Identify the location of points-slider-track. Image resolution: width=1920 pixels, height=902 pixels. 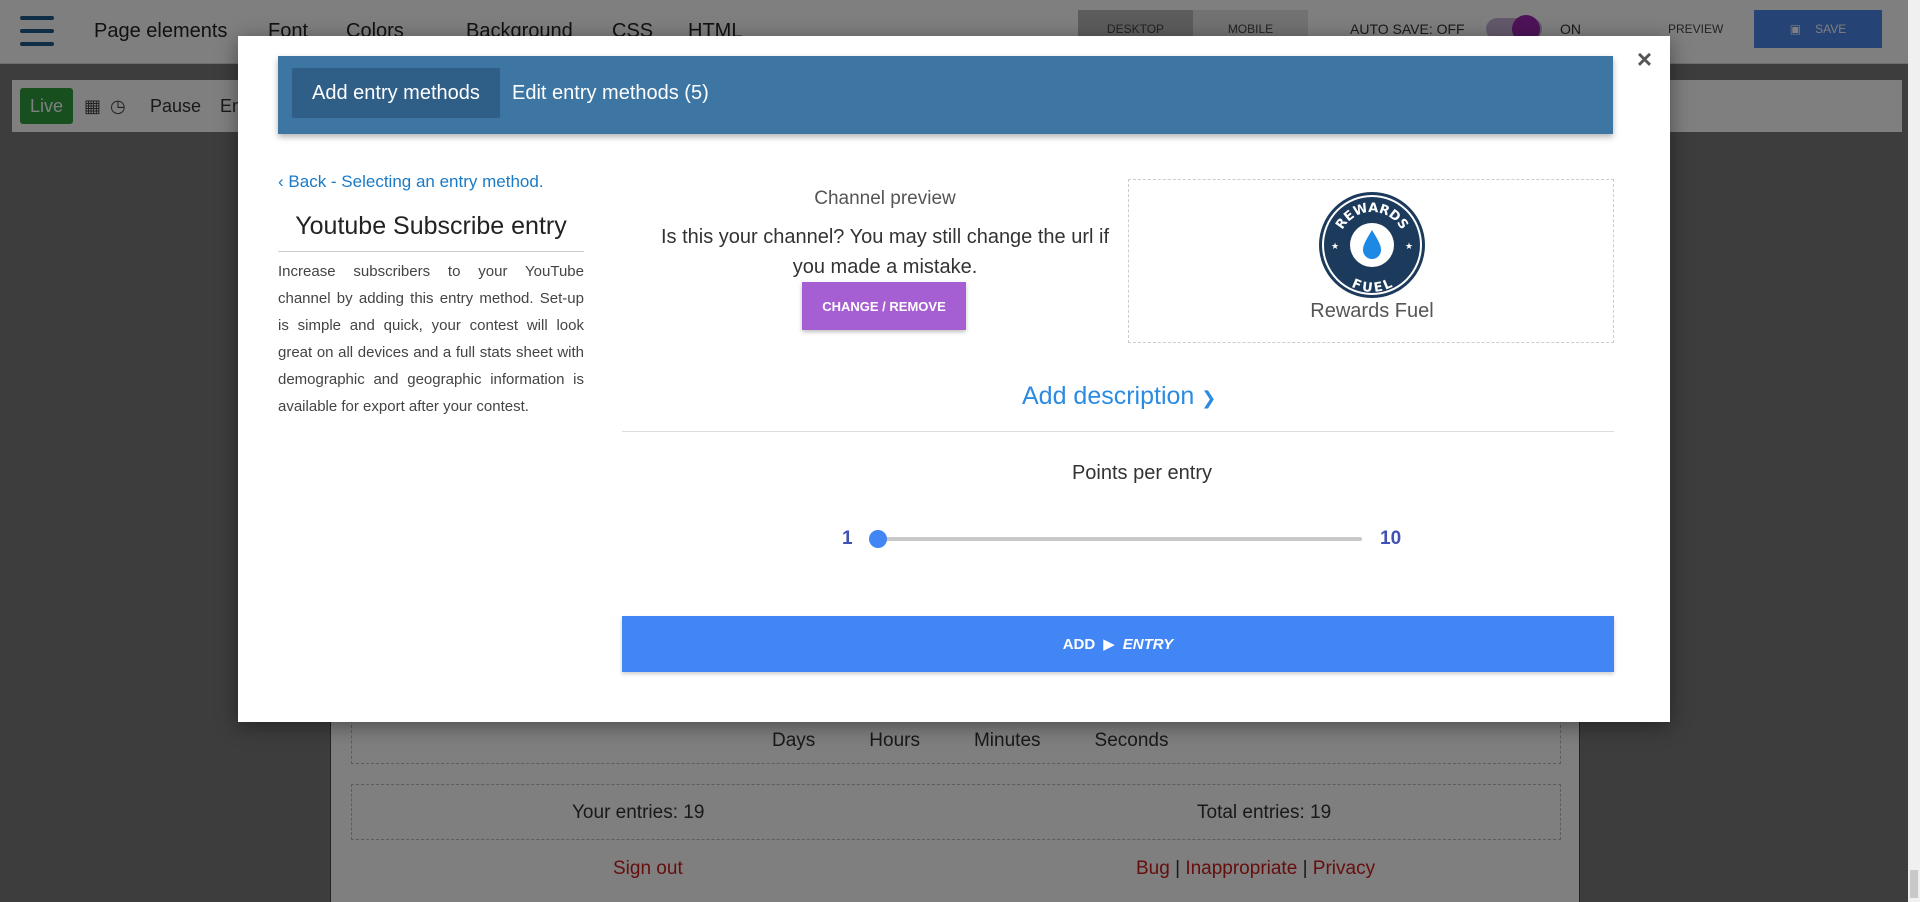
(1117, 539).